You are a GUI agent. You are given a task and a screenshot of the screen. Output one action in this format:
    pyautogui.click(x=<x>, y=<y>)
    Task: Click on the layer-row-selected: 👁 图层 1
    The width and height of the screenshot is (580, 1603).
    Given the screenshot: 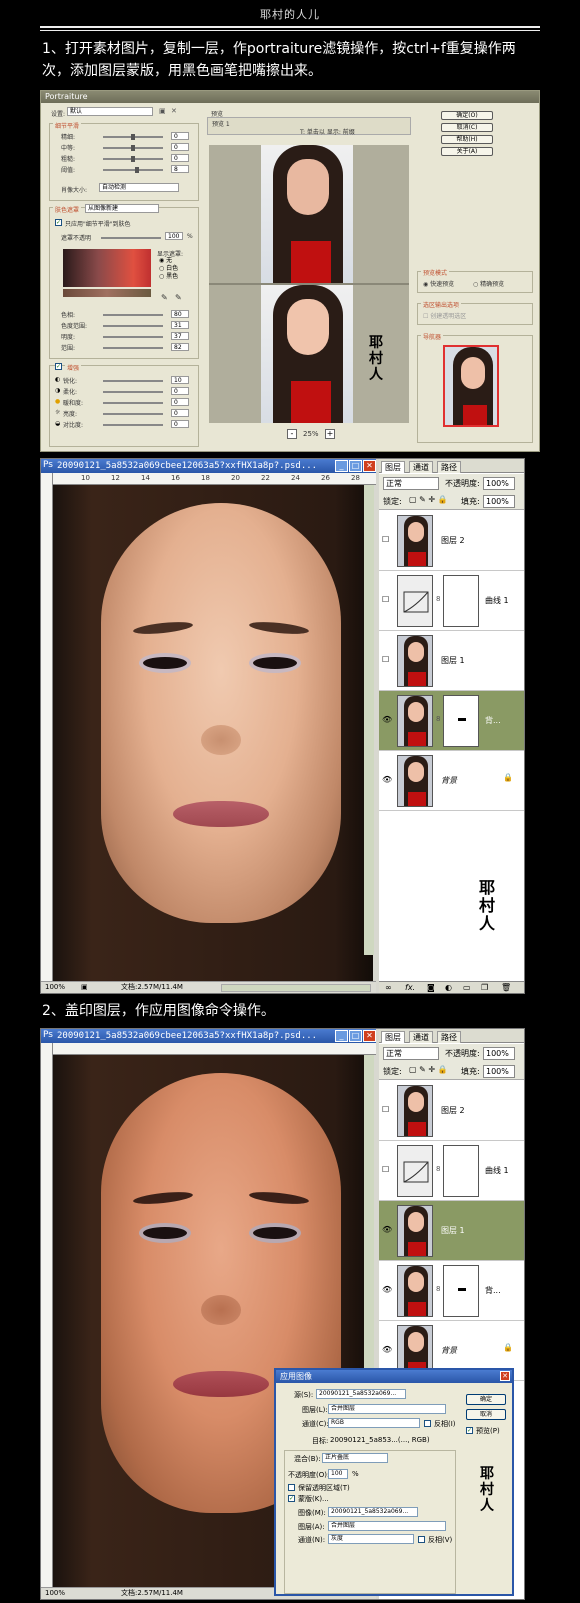 What is the action you would take?
    pyautogui.click(x=451, y=1231)
    